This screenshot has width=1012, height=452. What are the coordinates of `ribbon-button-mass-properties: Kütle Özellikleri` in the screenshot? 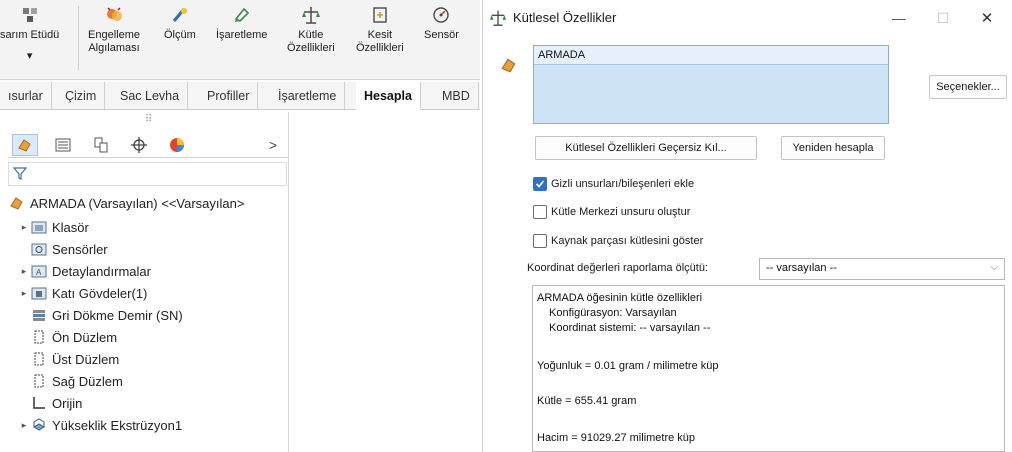 It's located at (311, 29).